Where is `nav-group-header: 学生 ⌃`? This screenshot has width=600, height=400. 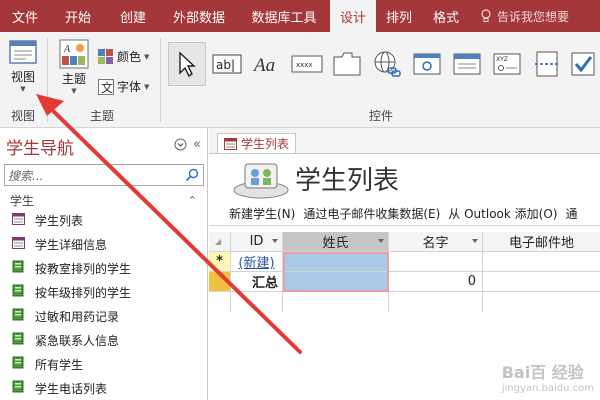
nav-group-header: 学生 ⌃ is located at coordinates (103, 200).